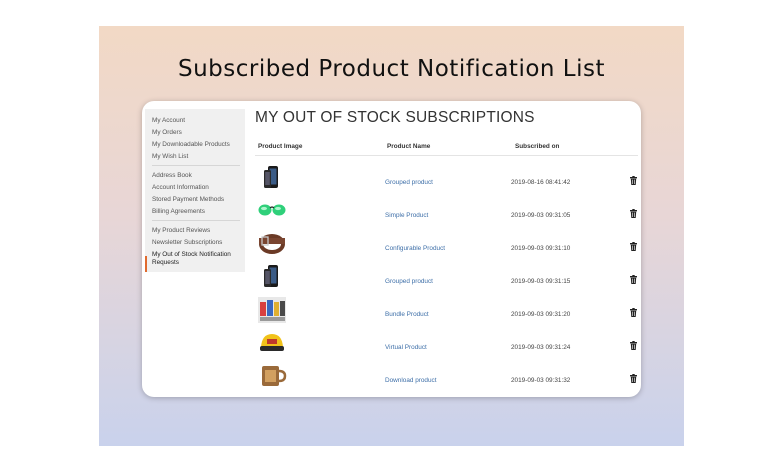 This screenshot has height=473, width=782. I want to click on table-row: Simple Product 2019-09-03 09:31:05, so click(446, 213).